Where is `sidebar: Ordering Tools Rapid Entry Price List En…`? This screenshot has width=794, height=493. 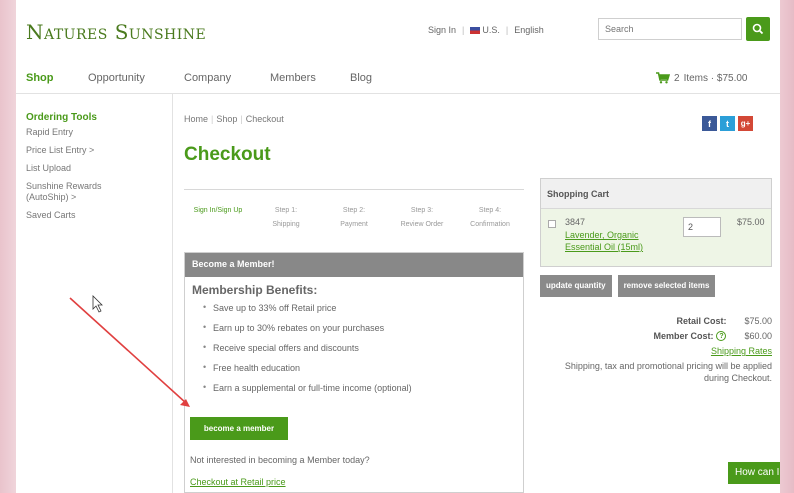 sidebar: Ordering Tools Rapid Entry Price List En… is located at coordinates (101, 170).